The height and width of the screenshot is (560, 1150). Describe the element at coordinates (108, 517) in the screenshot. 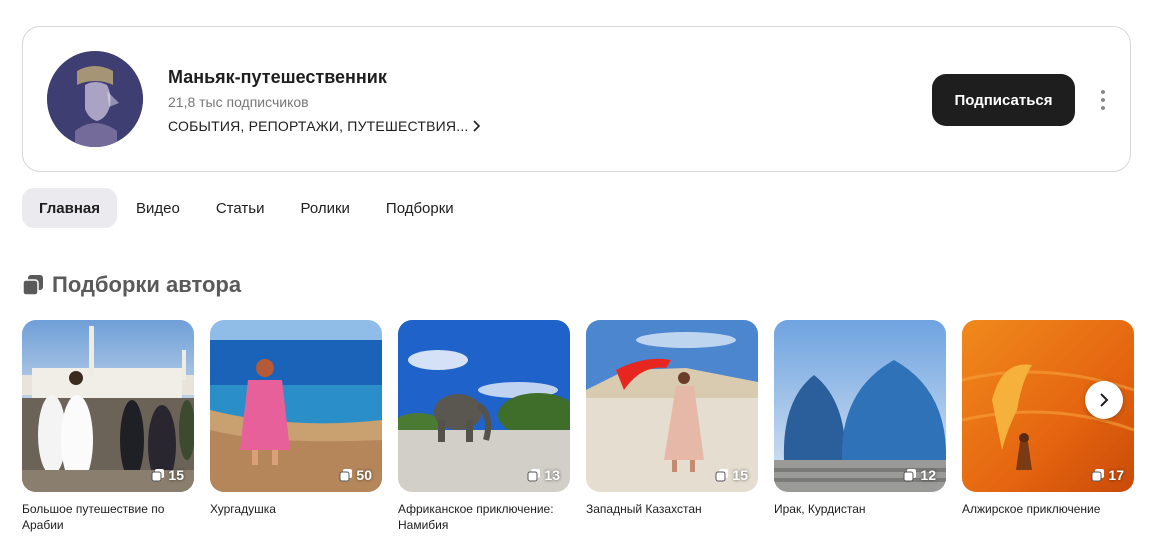

I see `collection-title: Большое путешествие по Арабии` at that location.